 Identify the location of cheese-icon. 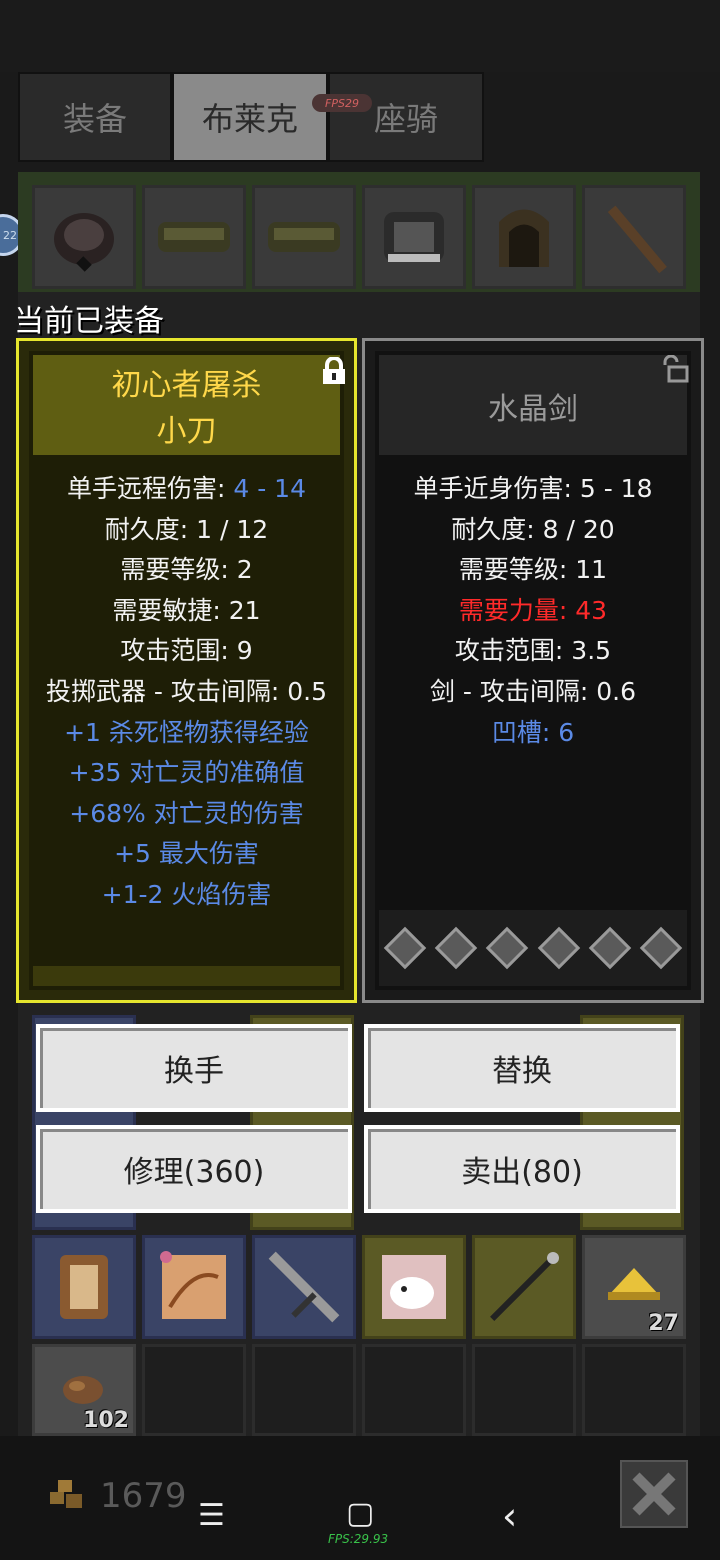
(634, 1284).